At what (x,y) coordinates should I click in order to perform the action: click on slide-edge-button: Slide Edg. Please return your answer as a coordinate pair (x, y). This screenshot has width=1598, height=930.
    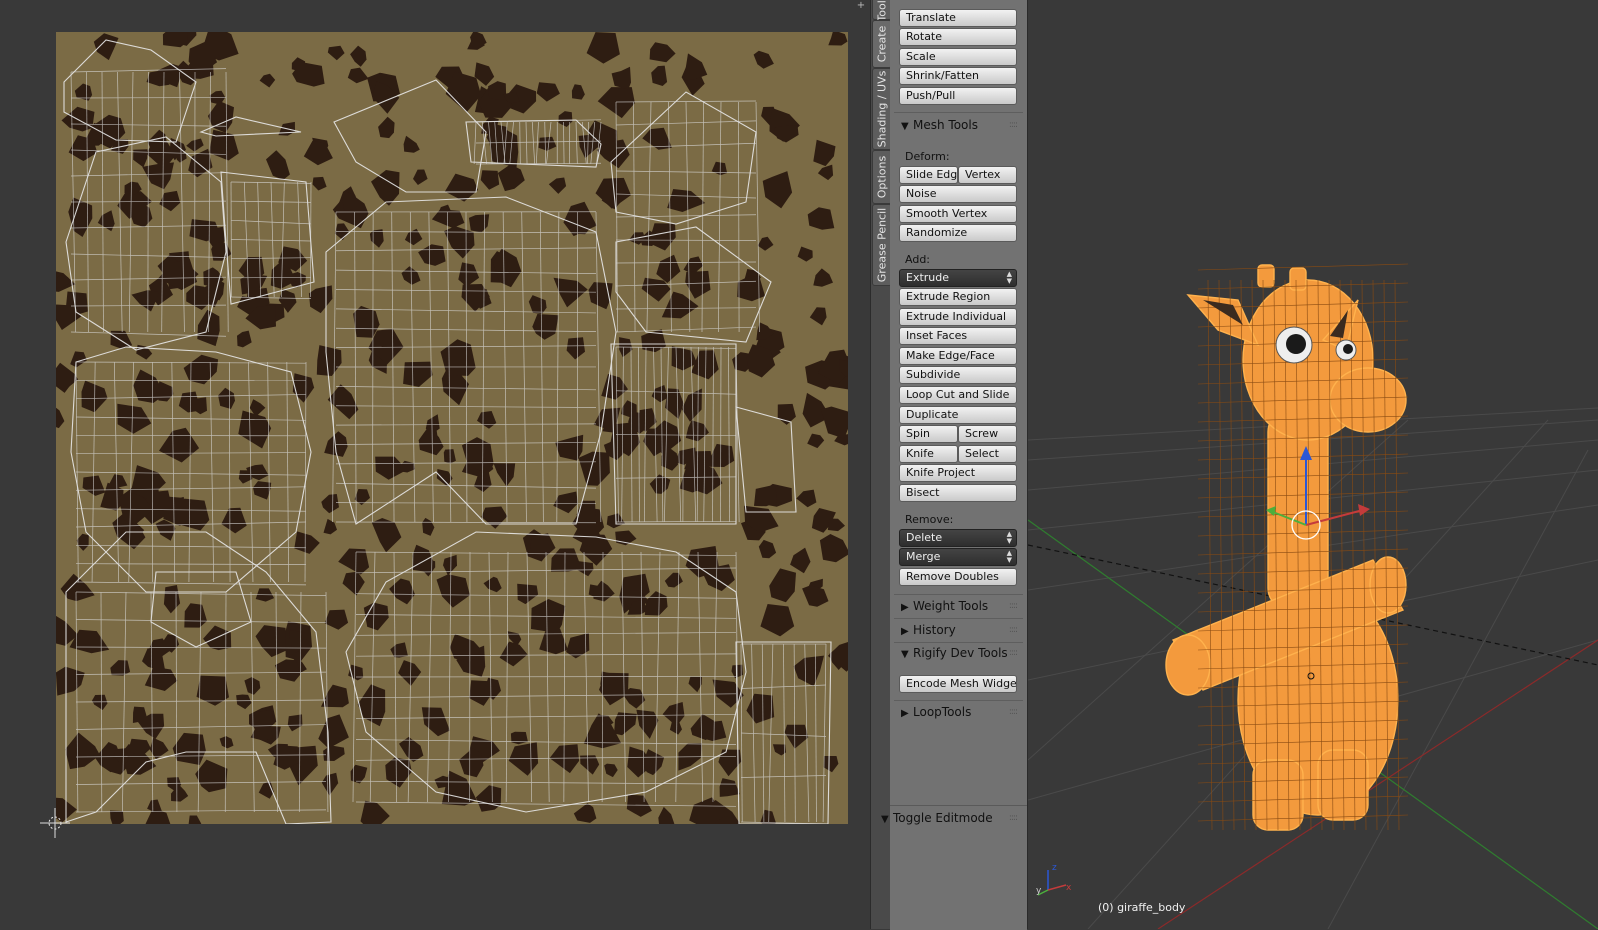
    Looking at the image, I should click on (928, 175).